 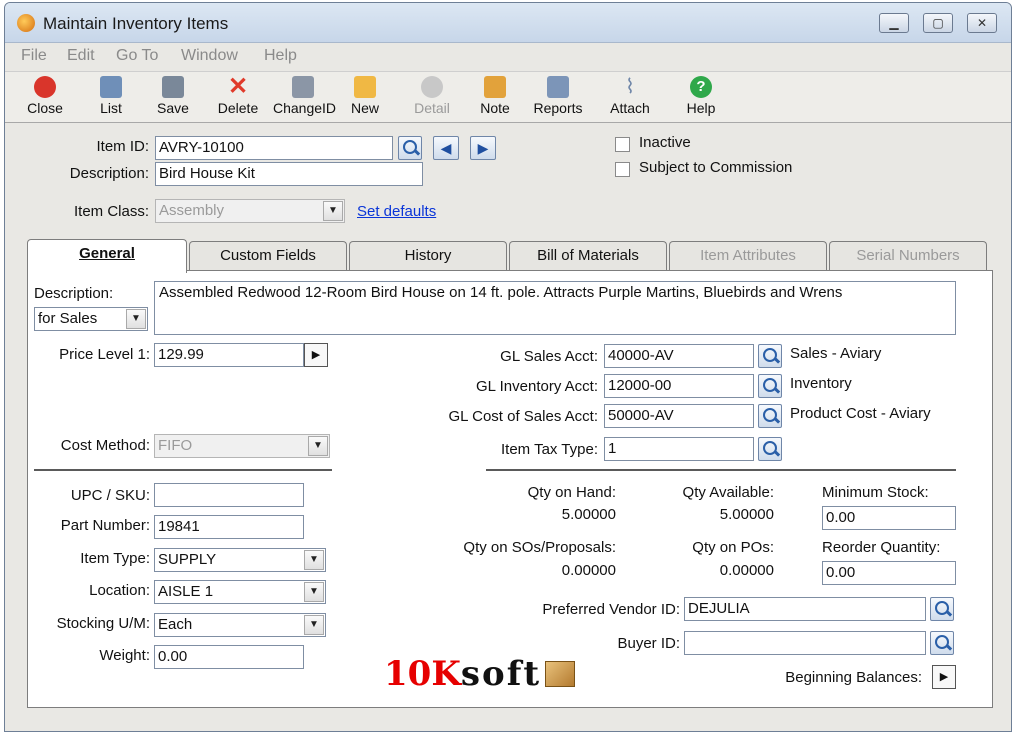 What do you see at coordinates (805, 643) in the screenshot?
I see `buyer-id-field` at bounding box center [805, 643].